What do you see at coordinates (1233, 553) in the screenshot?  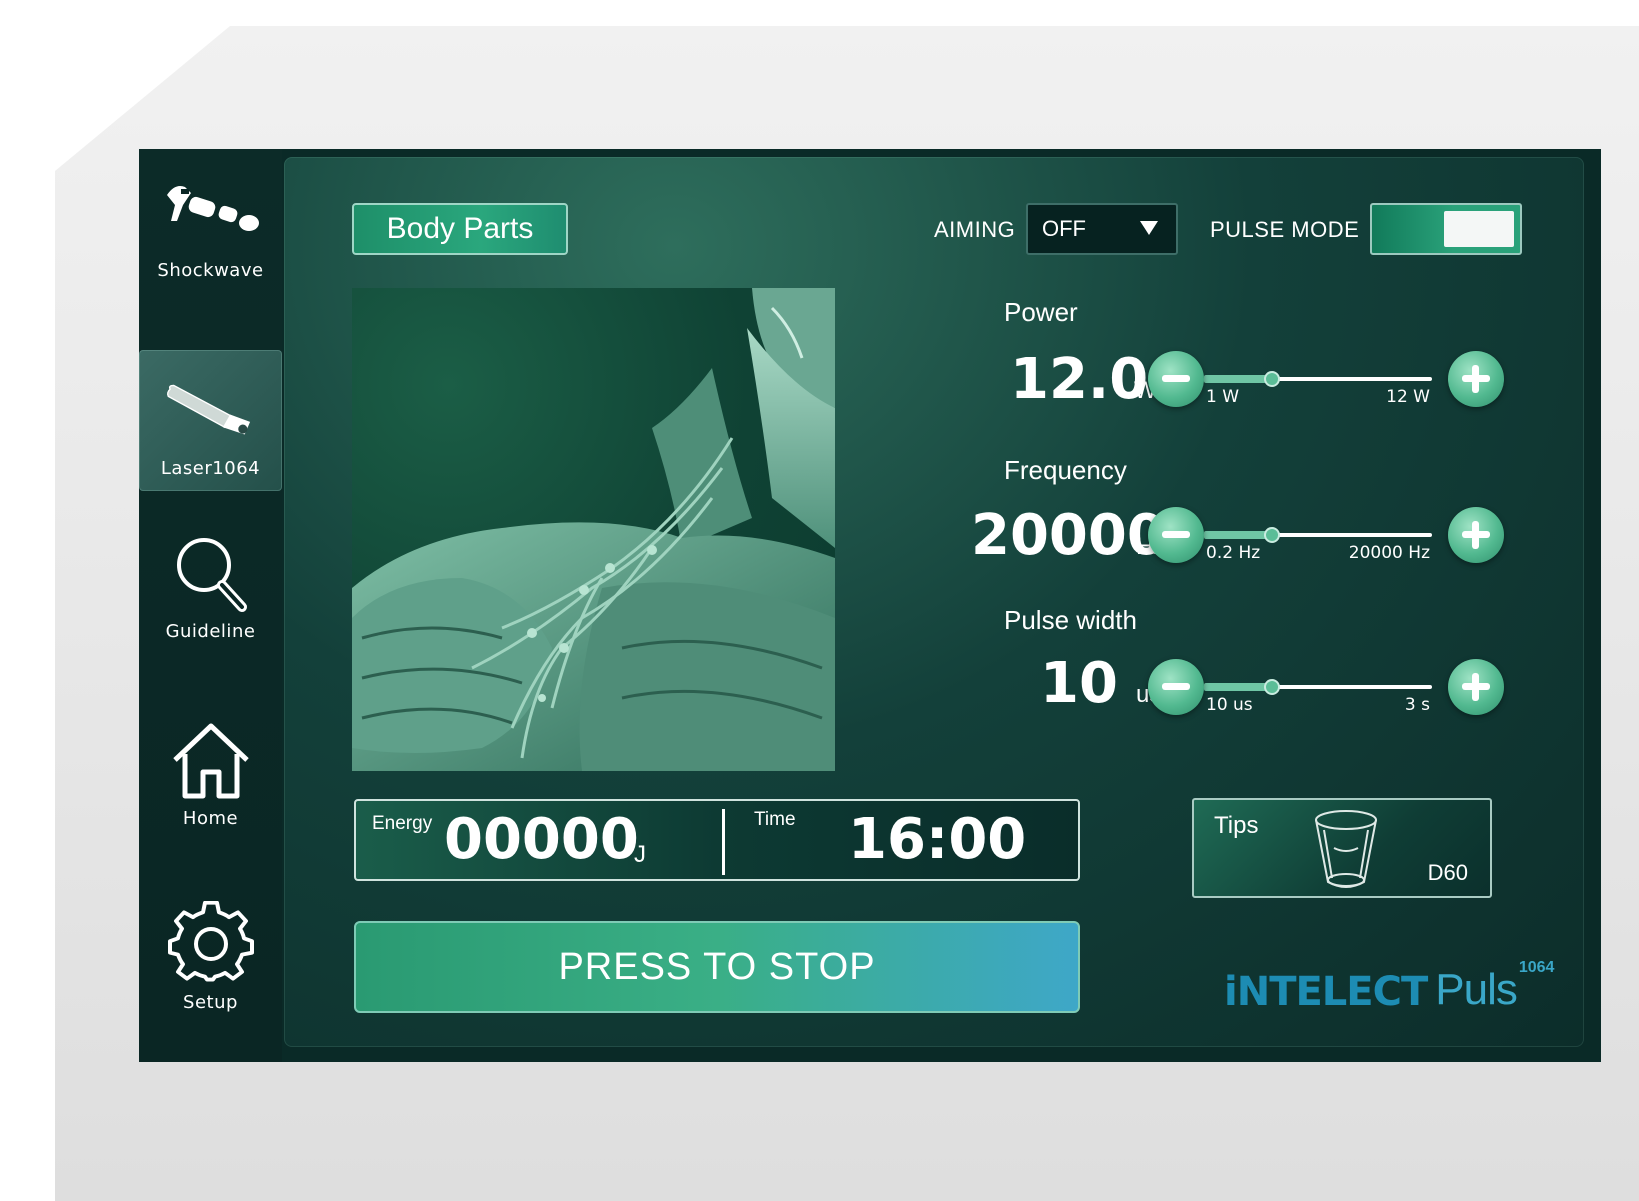 I see `slider-min-label: 0.2 Hz` at bounding box center [1233, 553].